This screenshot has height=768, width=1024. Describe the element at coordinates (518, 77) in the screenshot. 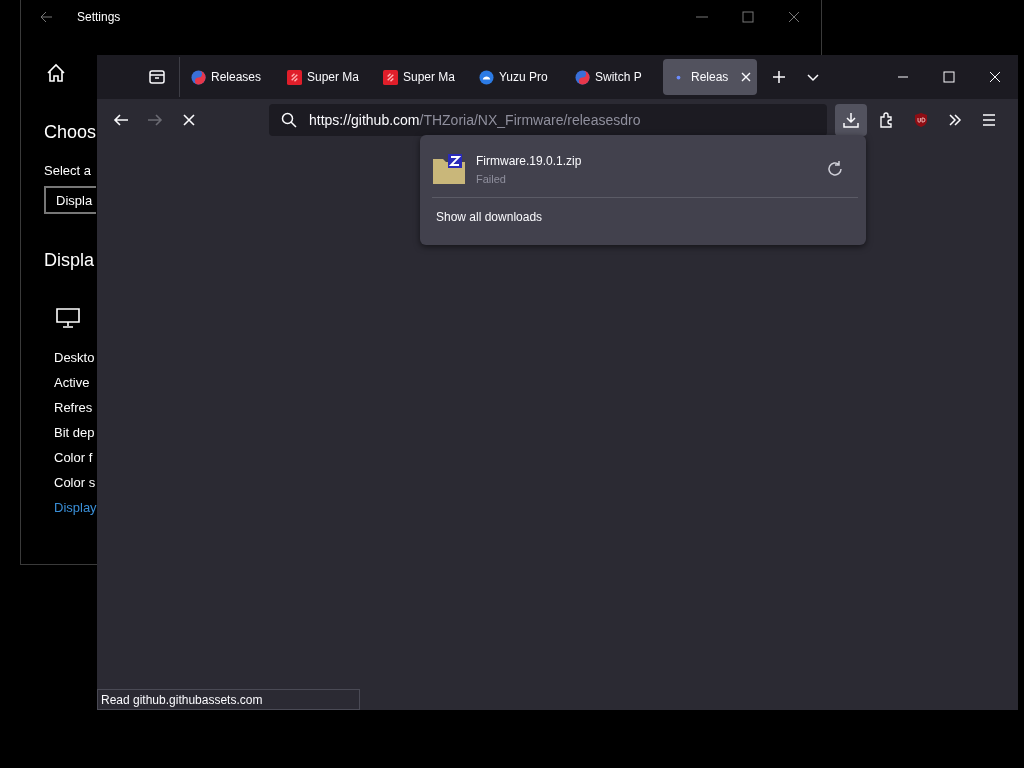

I see `browser-tab: Yuzu Pro` at that location.